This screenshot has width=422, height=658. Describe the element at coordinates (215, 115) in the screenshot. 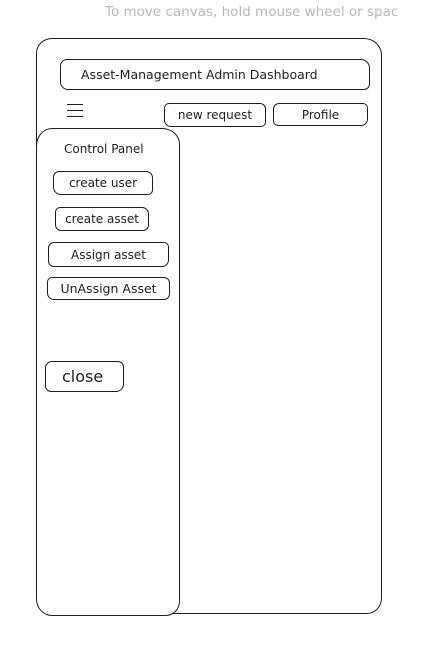

I see `new-request-button: new request` at that location.